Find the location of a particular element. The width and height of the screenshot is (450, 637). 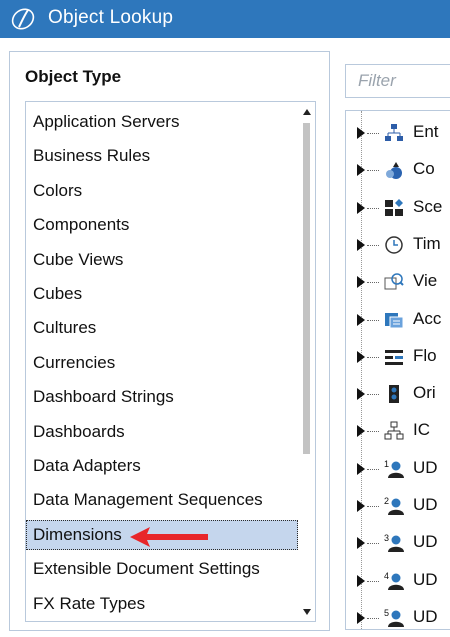

tree-item-label: Sce is located at coordinates (428, 206).